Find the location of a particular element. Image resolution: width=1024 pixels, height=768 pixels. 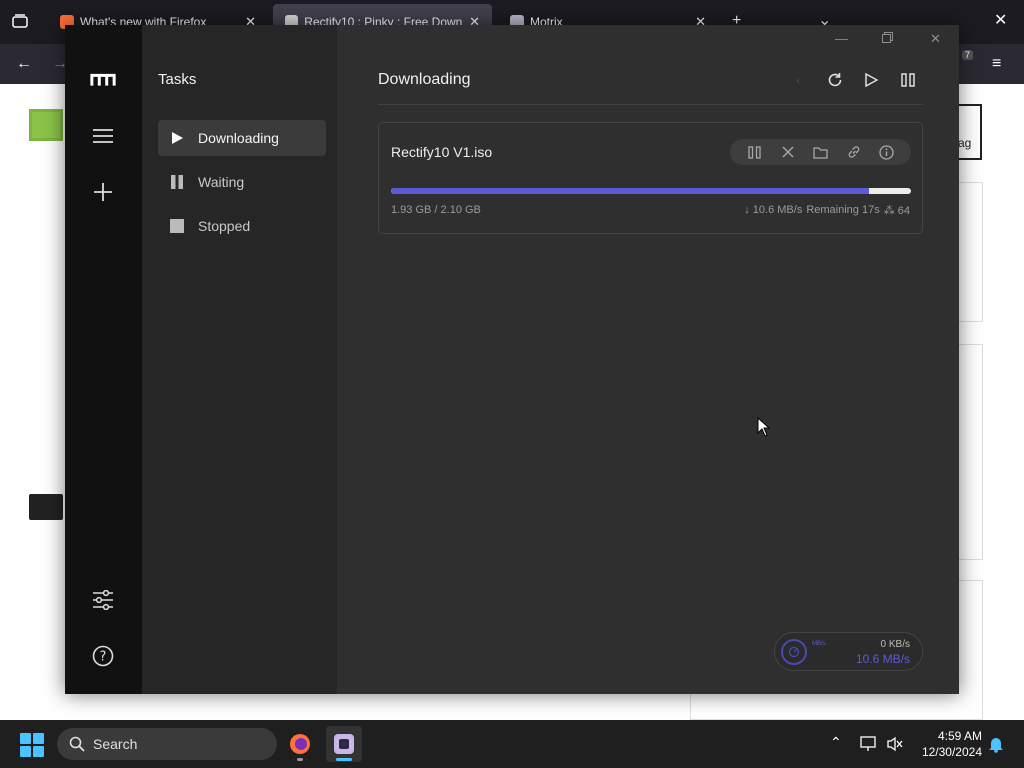

system-clock: 4:59 AM 12/30/2024 is located at coordinates (952, 744).